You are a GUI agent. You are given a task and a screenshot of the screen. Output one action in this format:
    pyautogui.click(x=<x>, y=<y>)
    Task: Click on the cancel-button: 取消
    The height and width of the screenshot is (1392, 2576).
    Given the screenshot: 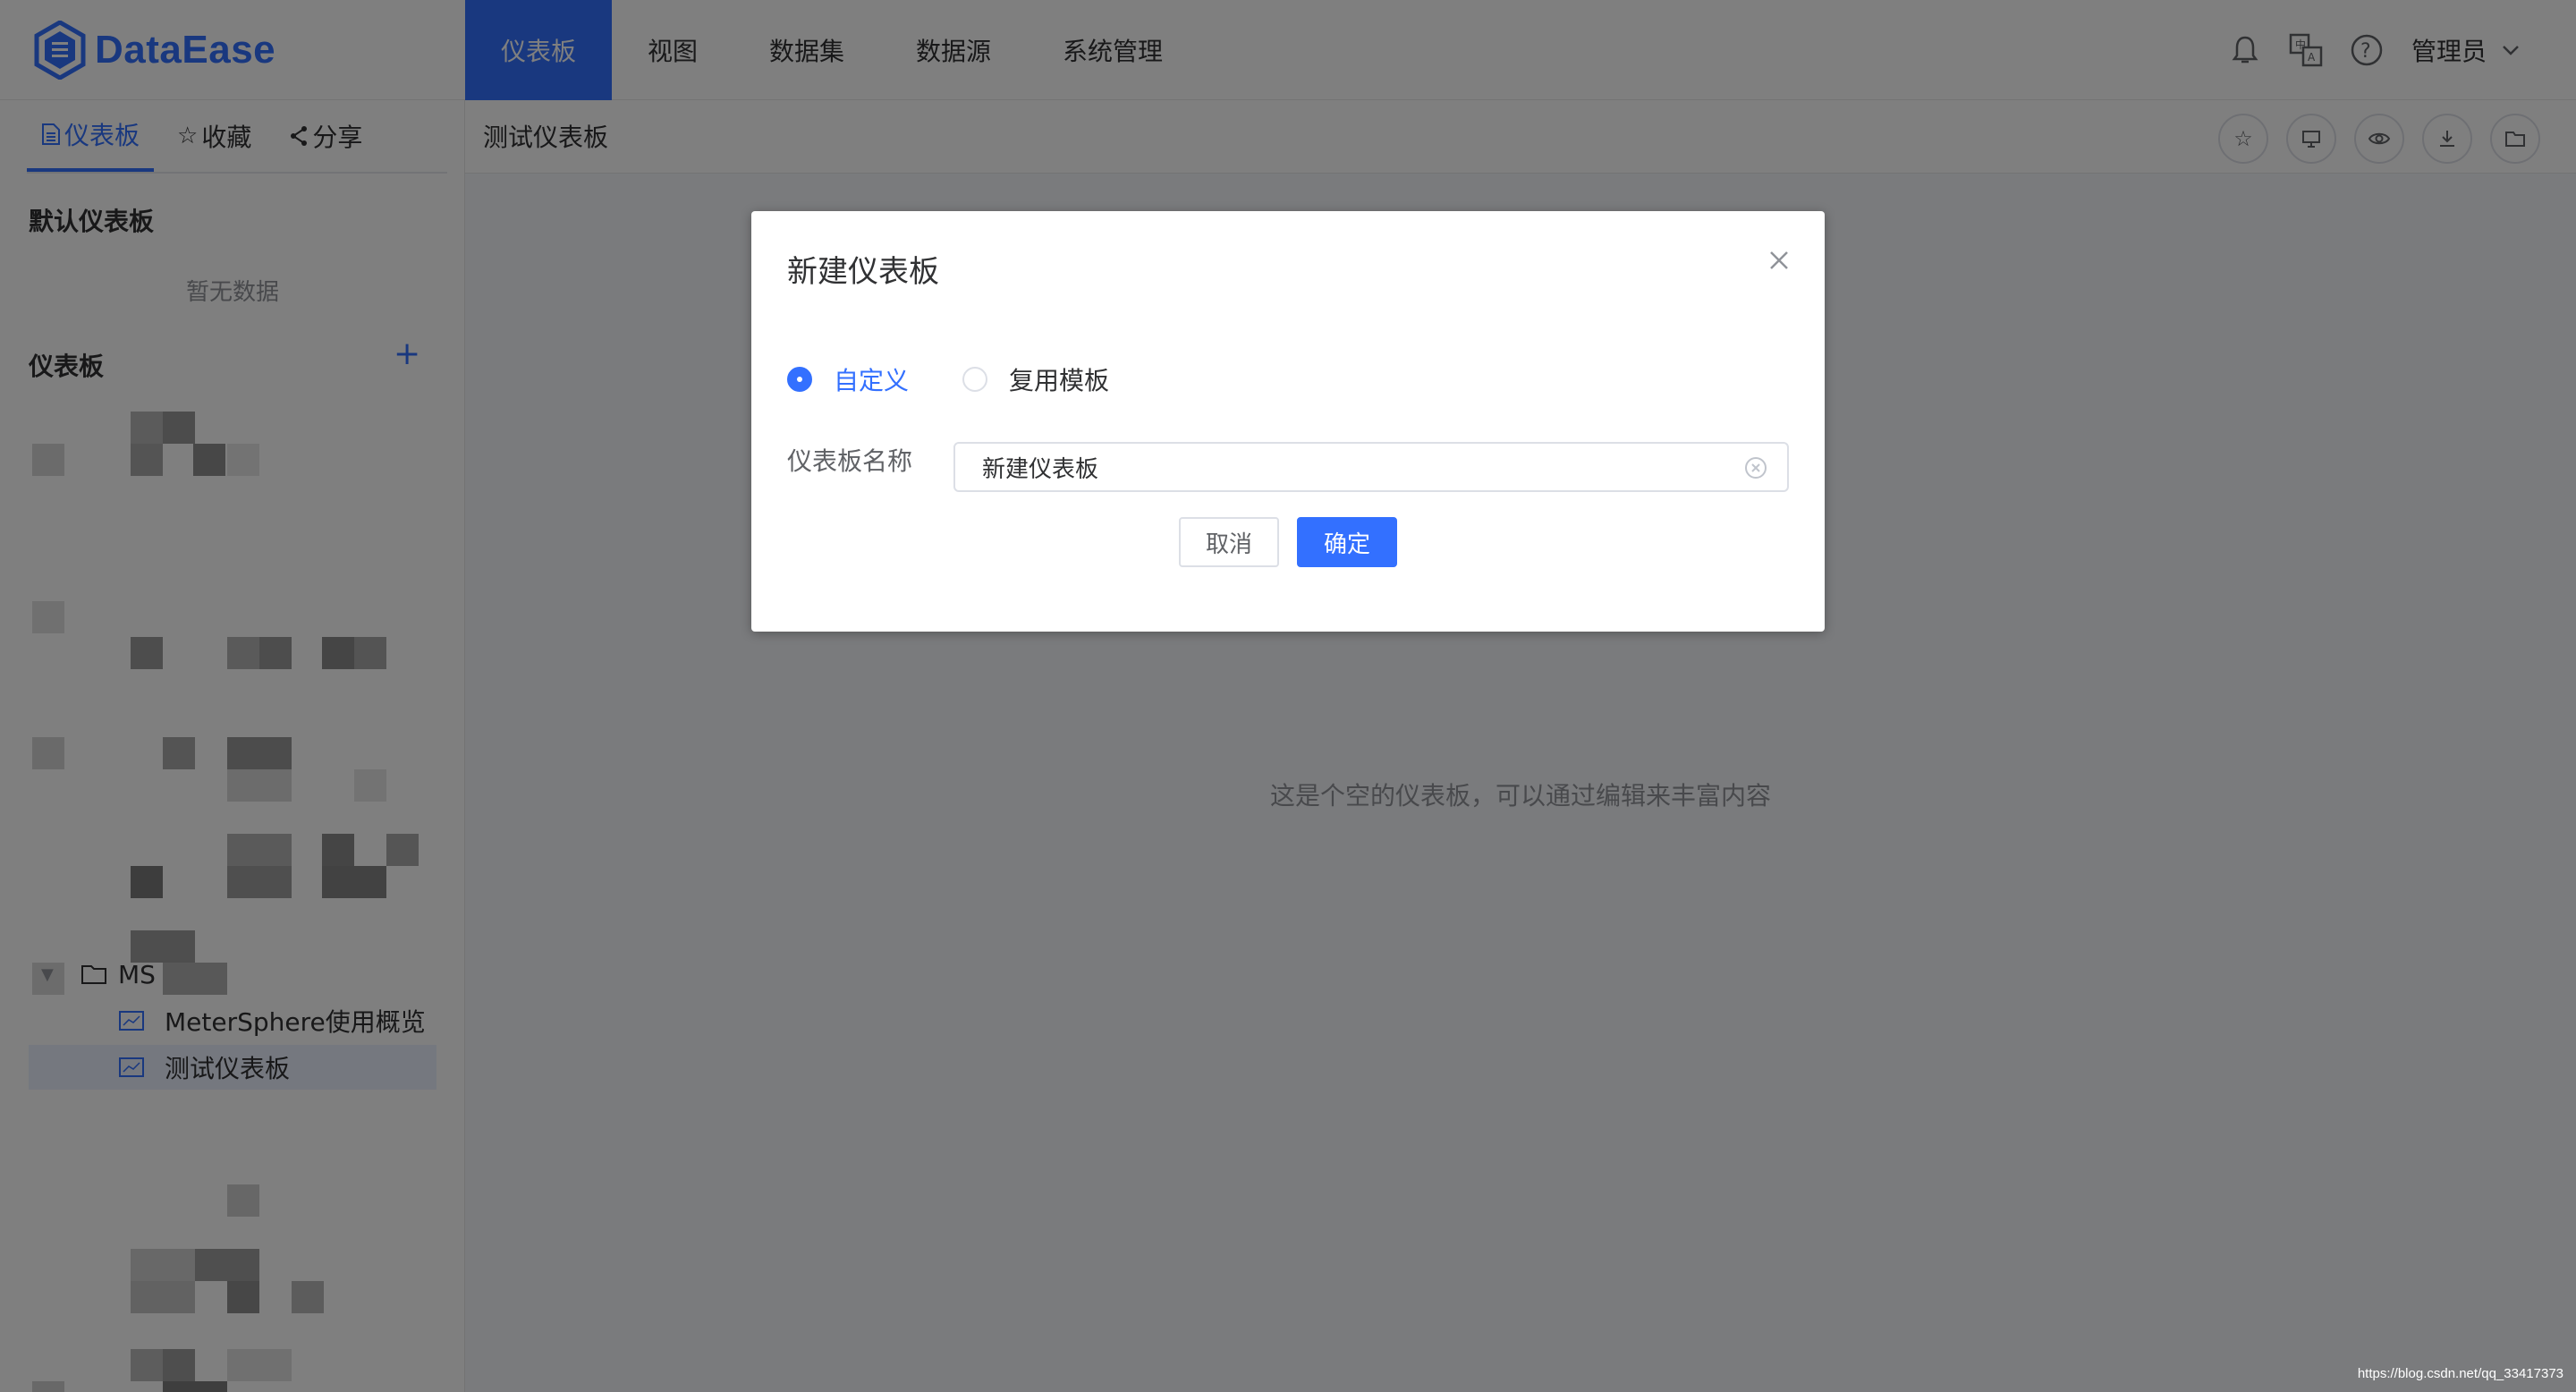 What is the action you would take?
    pyautogui.click(x=1229, y=542)
    